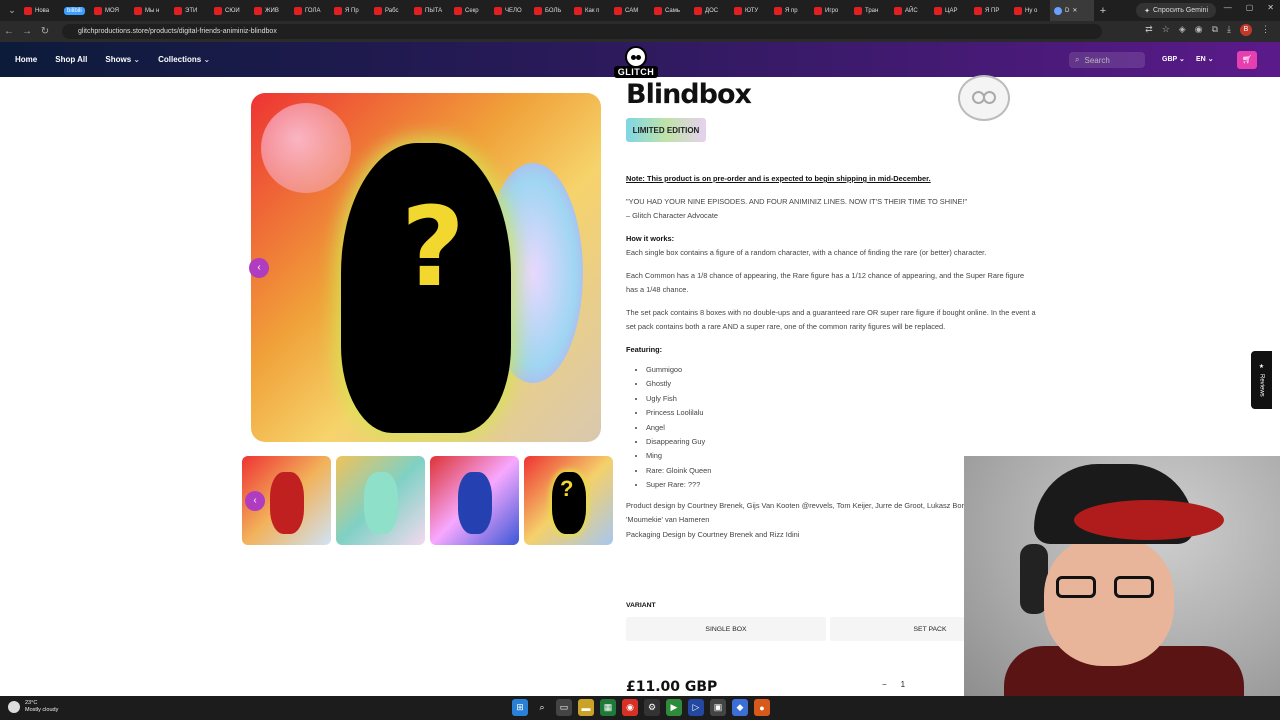 The image size is (1280, 720). I want to click on translate-icon: ⇄, so click(1149, 30).